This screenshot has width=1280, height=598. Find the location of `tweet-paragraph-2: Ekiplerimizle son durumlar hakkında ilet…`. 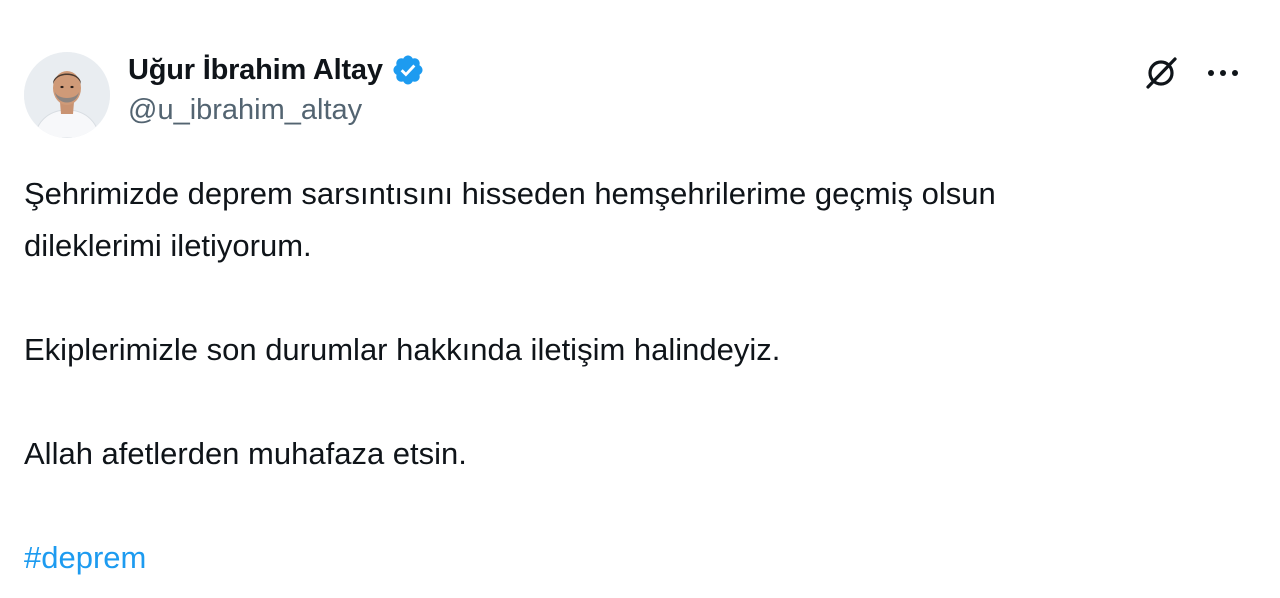

tweet-paragraph-2: Ekiplerimizle son durumlar hakkında ilet… is located at coordinates (402, 349).